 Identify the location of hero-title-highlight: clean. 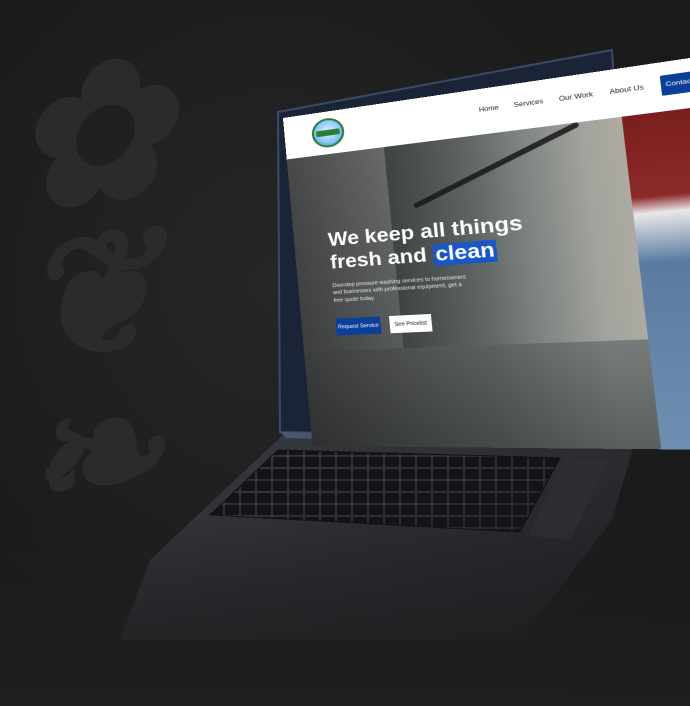
(465, 252).